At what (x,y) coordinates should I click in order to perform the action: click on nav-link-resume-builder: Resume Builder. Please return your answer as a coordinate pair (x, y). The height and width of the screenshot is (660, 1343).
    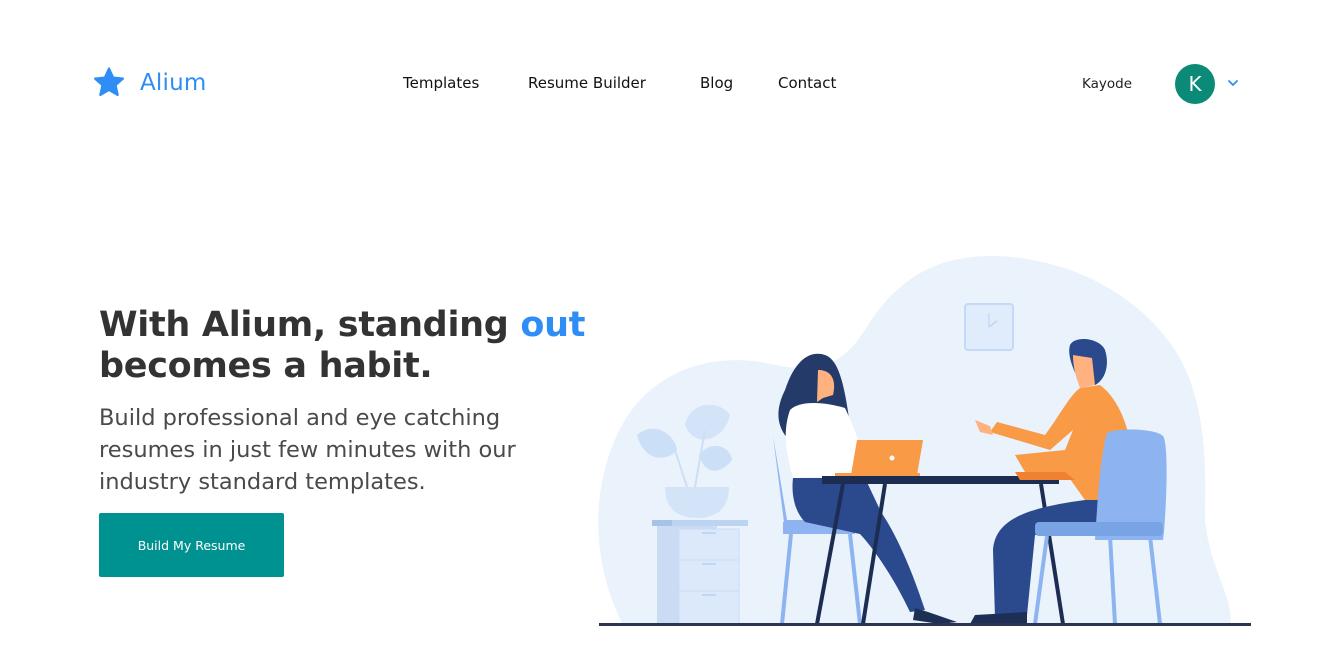
    Looking at the image, I should click on (587, 83).